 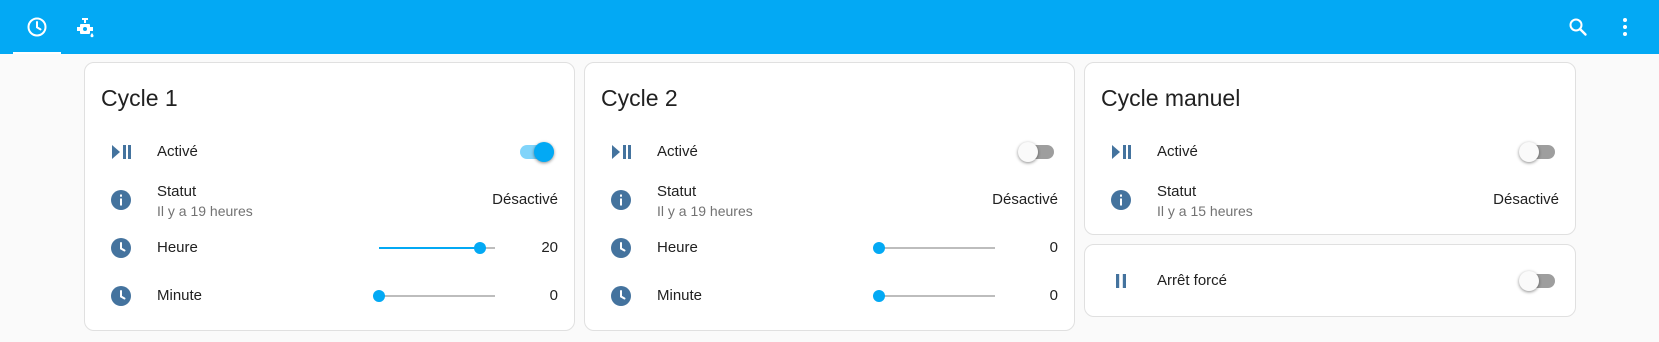 I want to click on manual-status-row: Statut Il y a 15 heures Désactivé, so click(x=1330, y=200).